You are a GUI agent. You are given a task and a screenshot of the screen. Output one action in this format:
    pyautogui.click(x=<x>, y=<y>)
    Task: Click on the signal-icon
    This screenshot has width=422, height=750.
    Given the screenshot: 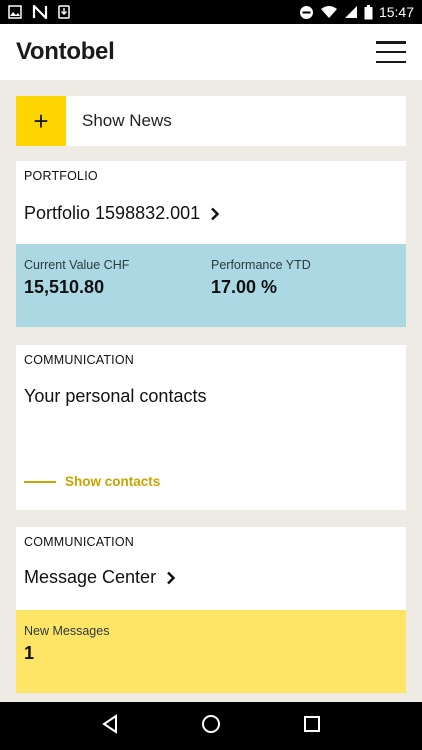 What is the action you would take?
    pyautogui.click(x=350, y=12)
    